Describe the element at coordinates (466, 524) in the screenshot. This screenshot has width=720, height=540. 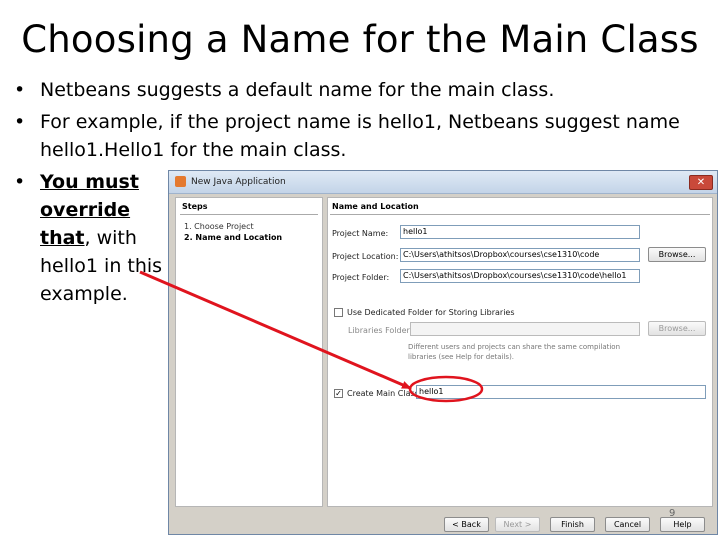
I see `back-button: < Back` at that location.